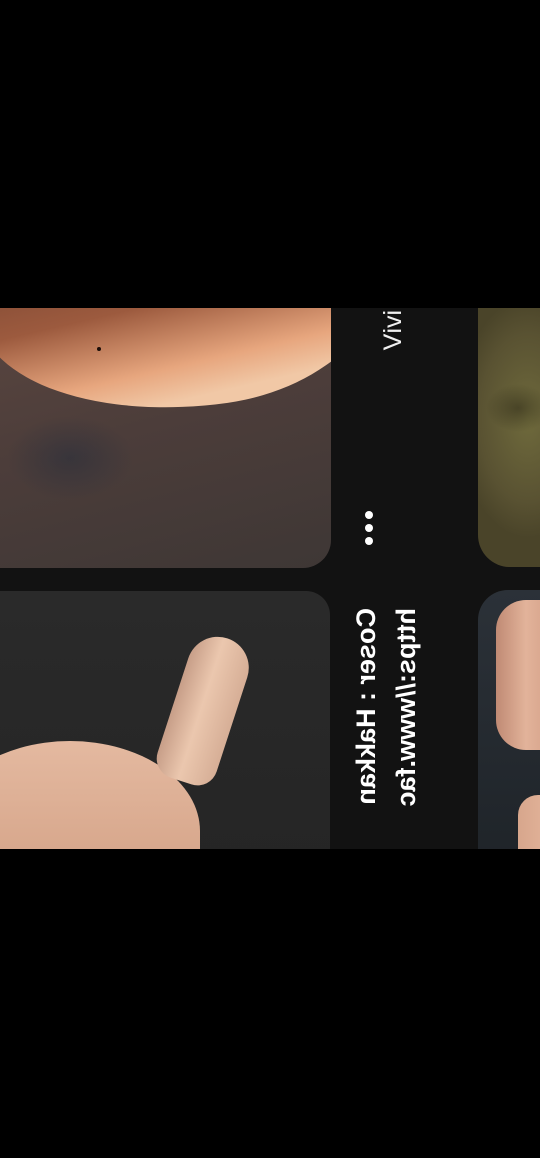  Describe the element at coordinates (509, 408) in the screenshot. I see `shadow-shape` at that location.